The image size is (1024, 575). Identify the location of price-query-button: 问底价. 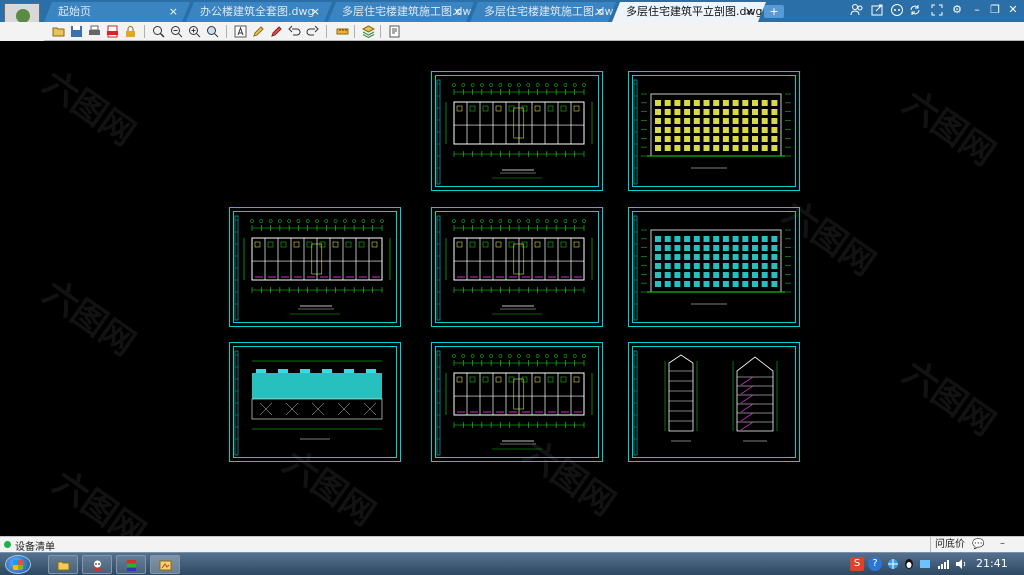
(949, 544).